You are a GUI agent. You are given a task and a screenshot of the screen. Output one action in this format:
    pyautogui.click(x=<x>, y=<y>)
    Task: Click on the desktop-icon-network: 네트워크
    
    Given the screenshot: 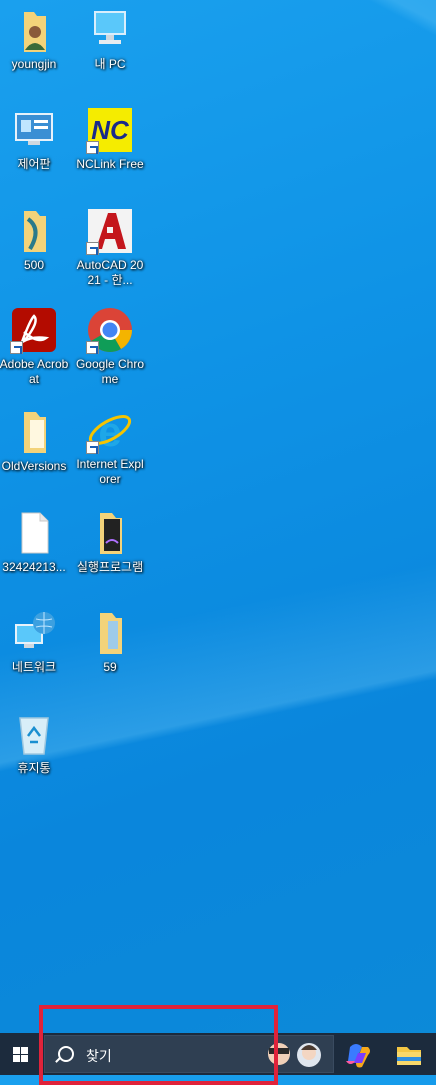 What is the action you would take?
    pyautogui.click(x=35, y=642)
    